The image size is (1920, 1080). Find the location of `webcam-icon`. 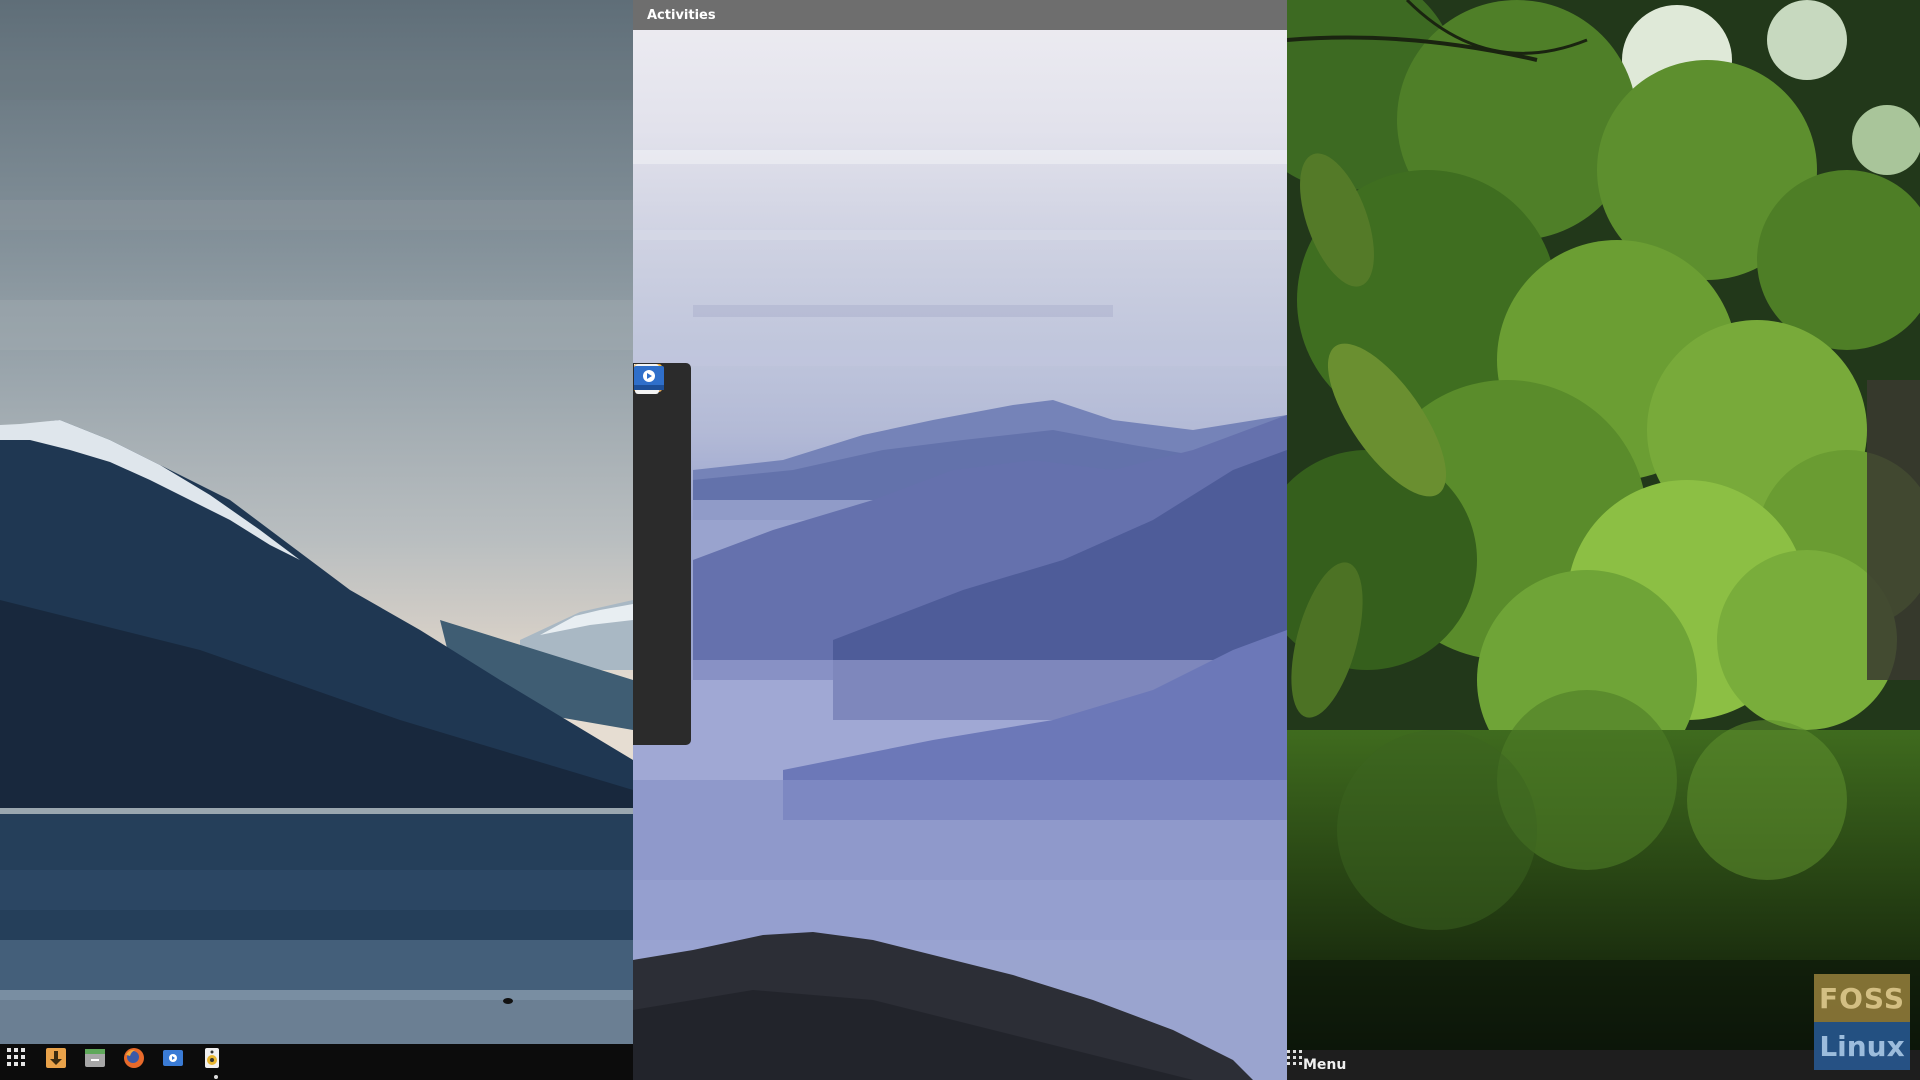

webcam-icon is located at coordinates (658, 527).